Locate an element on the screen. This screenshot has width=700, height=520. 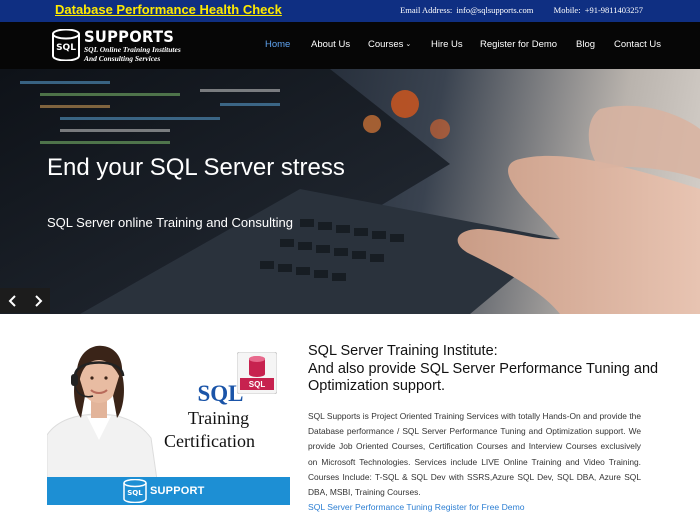
content-heading-line-1: SQL Server Training Institute: is located at coordinates (403, 351).